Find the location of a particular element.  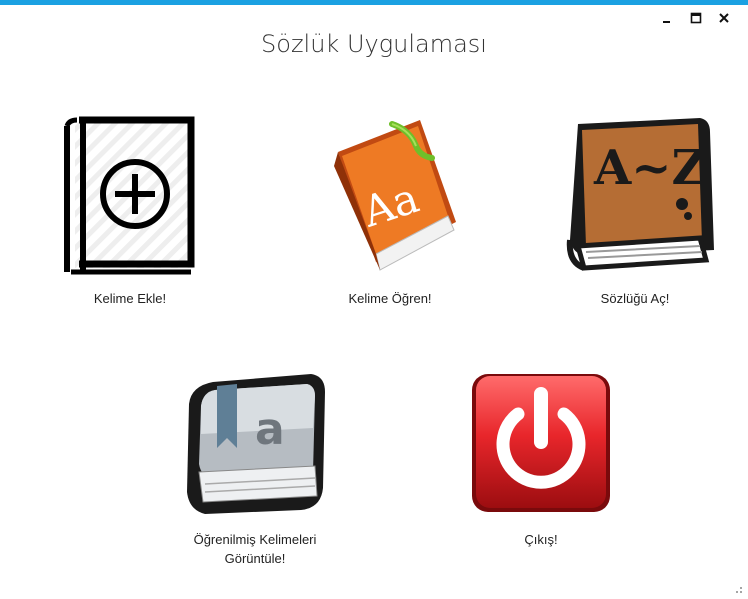

window-controls is located at coordinates (696, 18).